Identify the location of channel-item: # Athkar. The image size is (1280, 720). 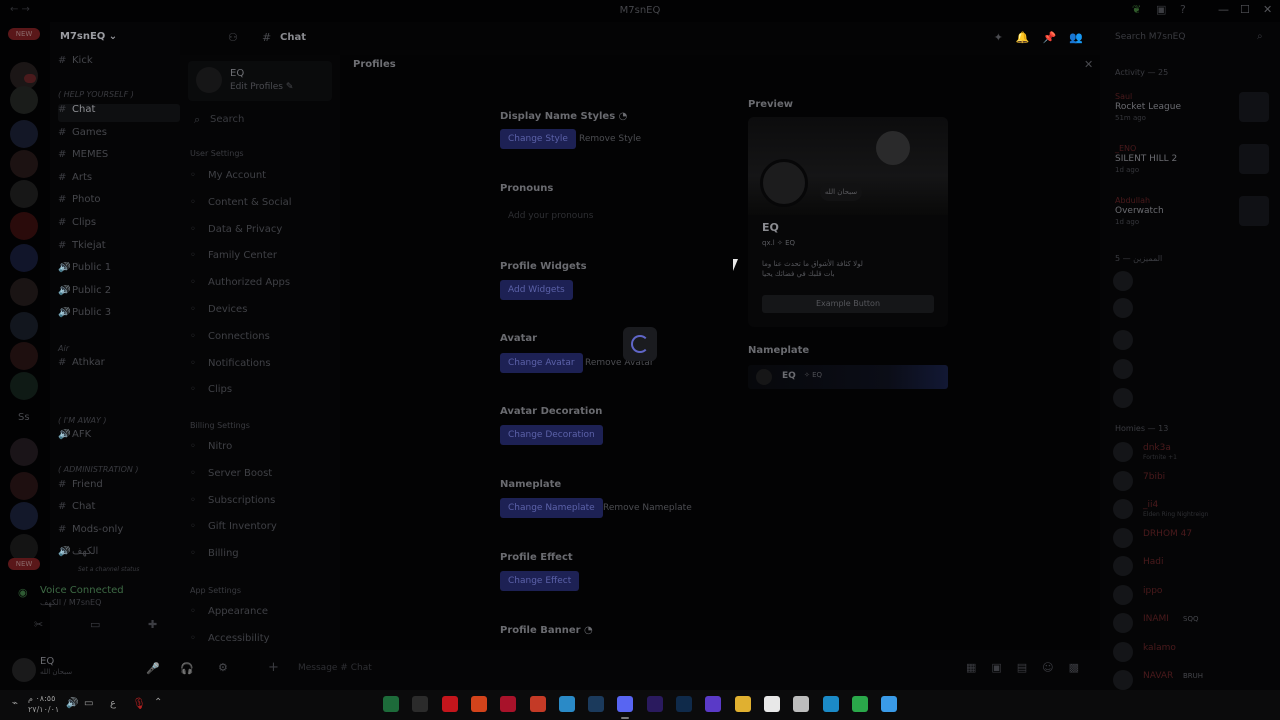
(119, 366).